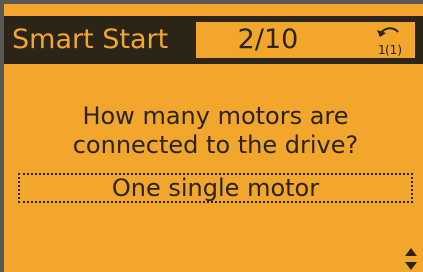 The width and height of the screenshot is (423, 272). I want to click on back-button: 1 (1), so click(377, 40).